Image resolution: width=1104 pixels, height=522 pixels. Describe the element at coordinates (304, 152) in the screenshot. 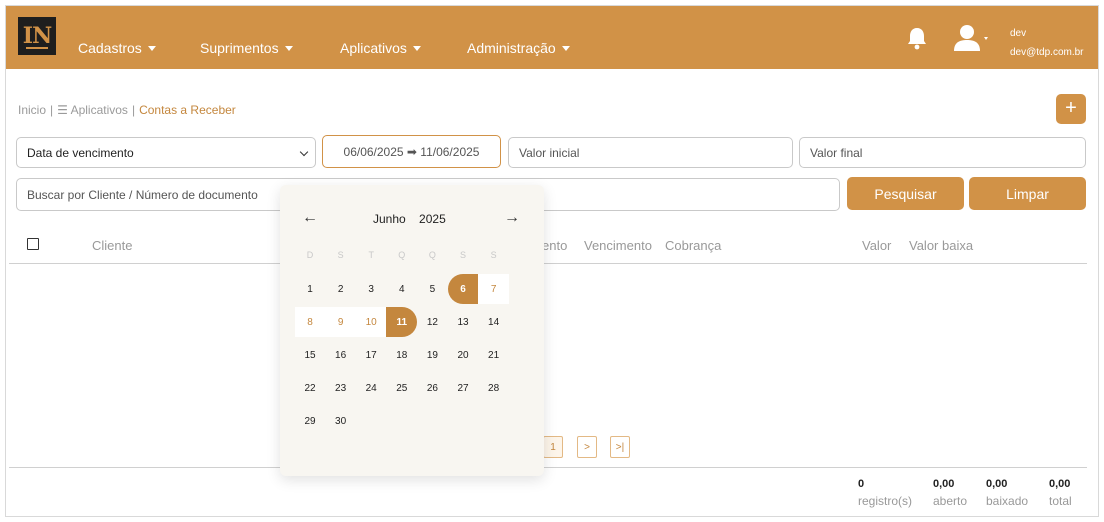

I see `chevron-down-icon` at that location.